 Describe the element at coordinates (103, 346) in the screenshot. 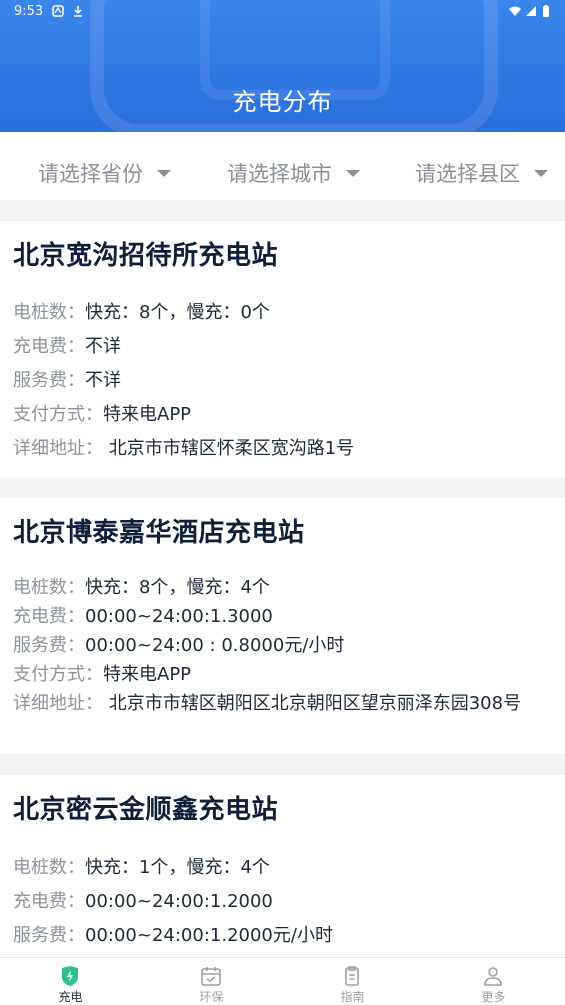

I see `charge-fee-value: 不详` at that location.